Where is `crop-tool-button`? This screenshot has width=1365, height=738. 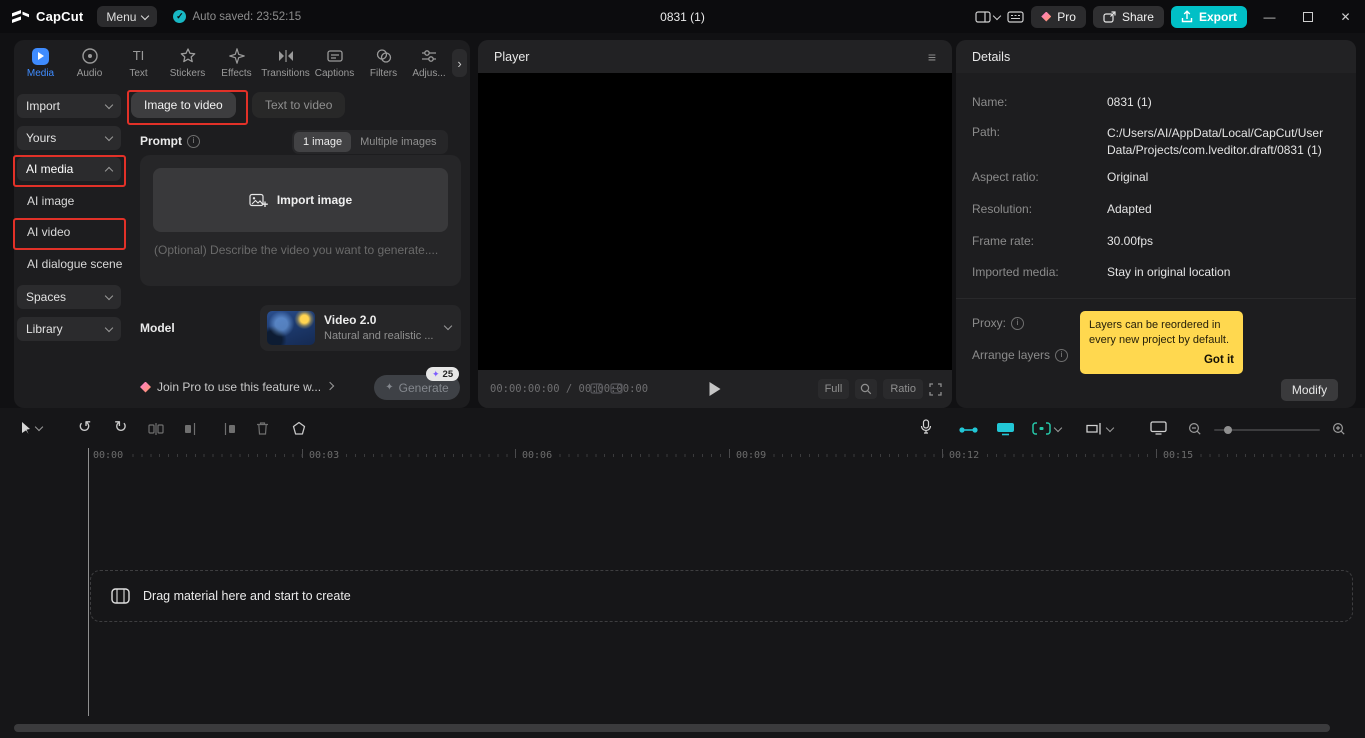 crop-tool-button is located at coordinates (1100, 428).